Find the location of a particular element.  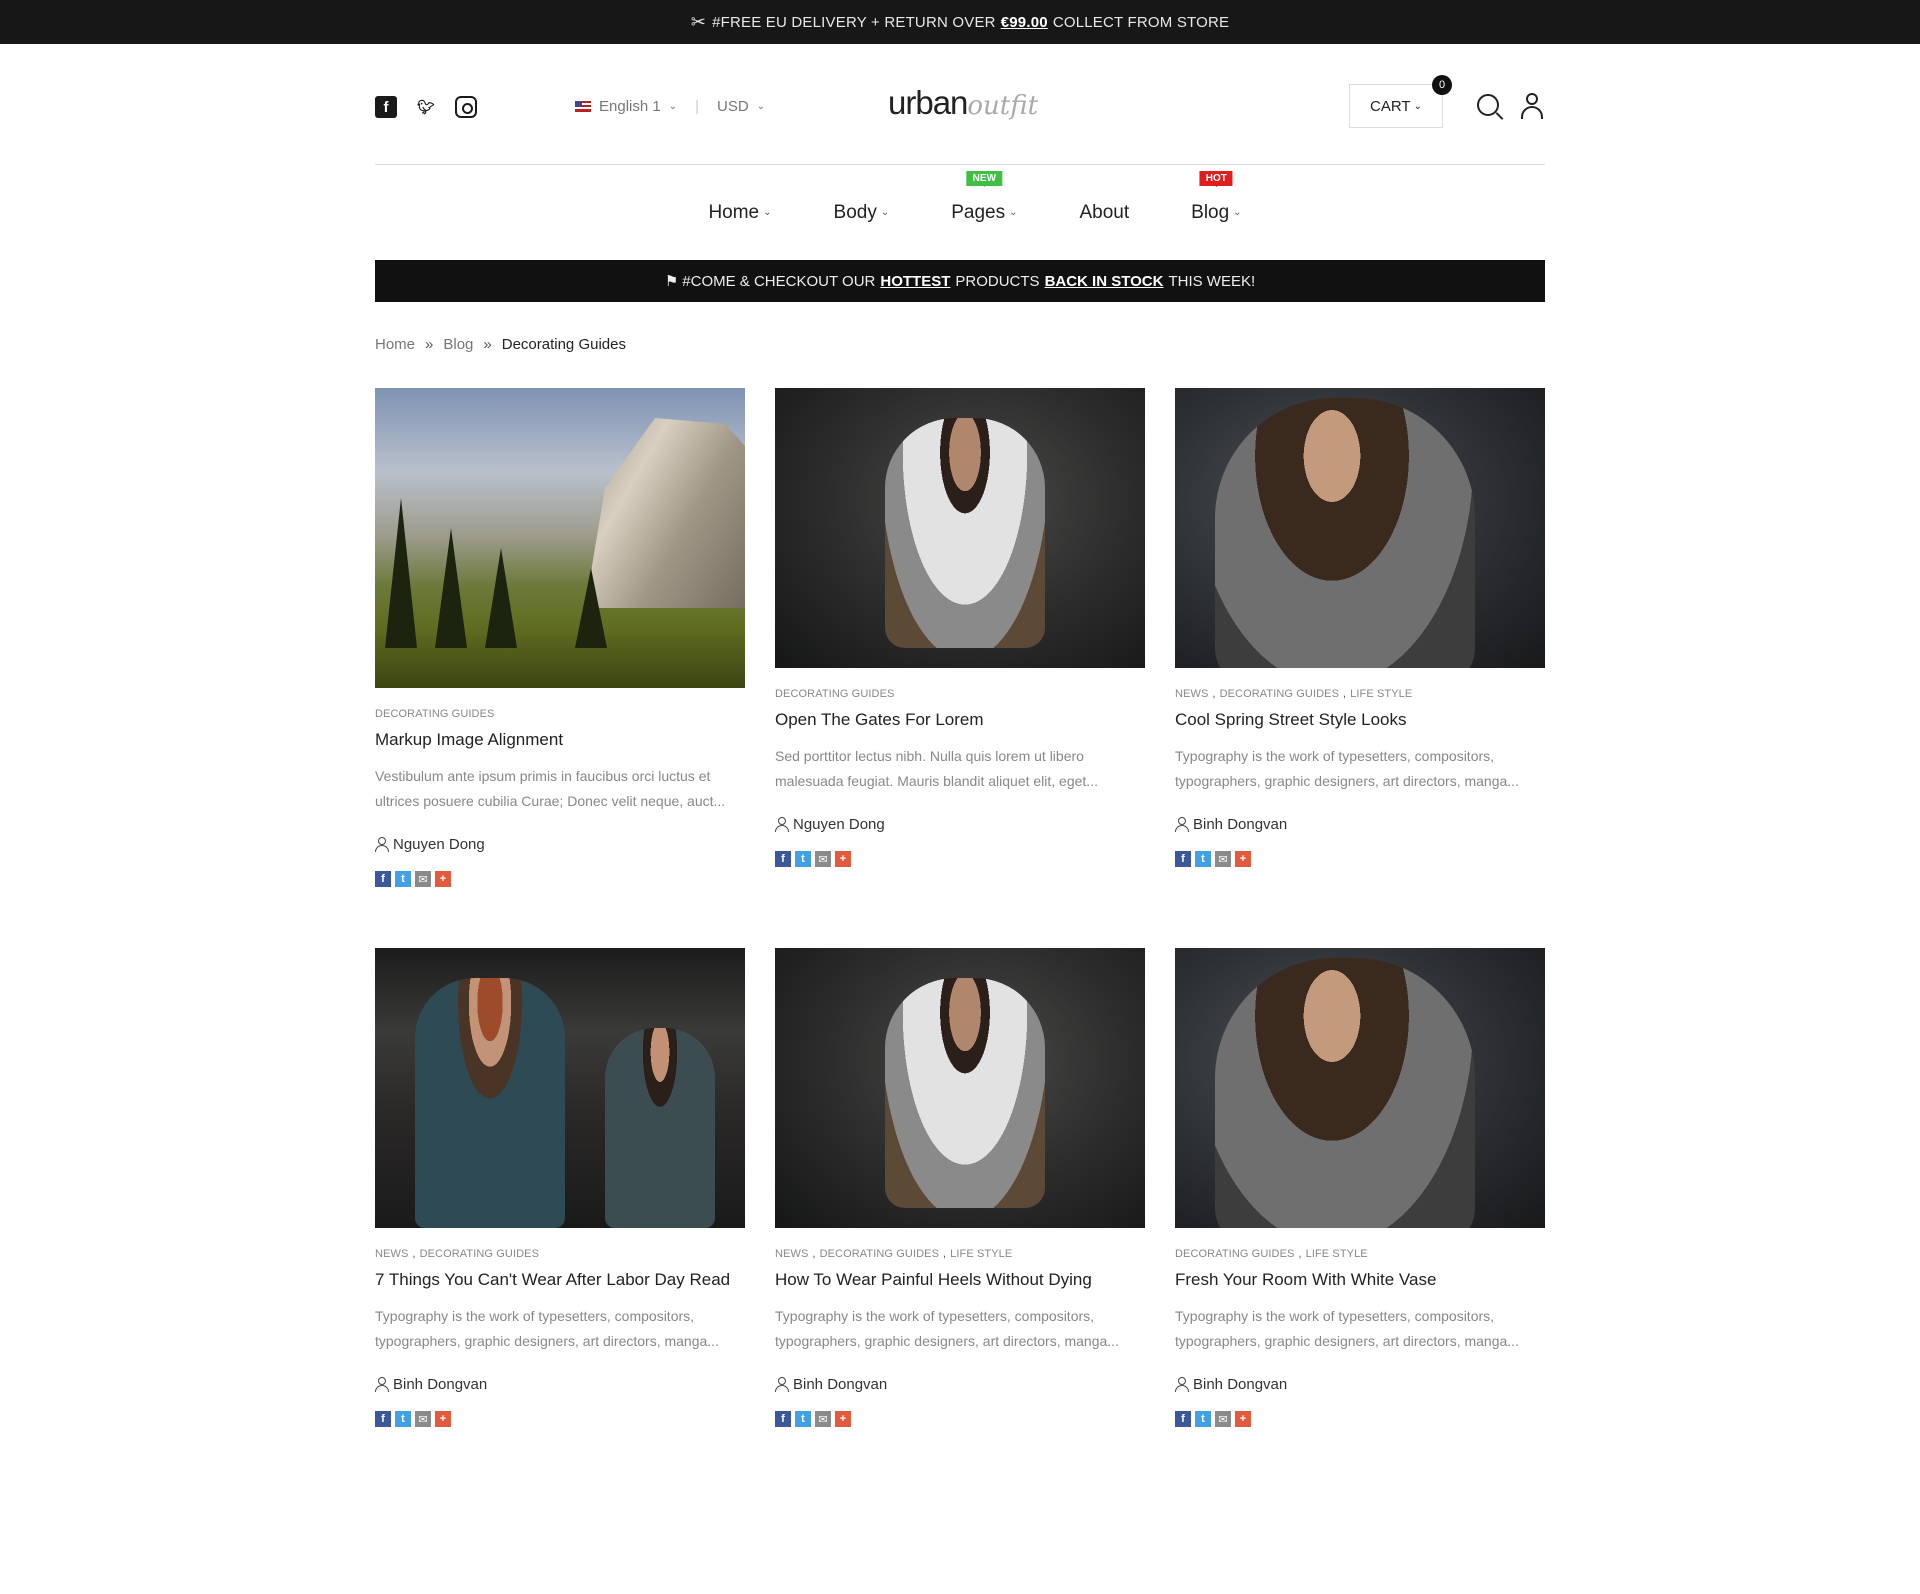

nav-label: About is located at coordinates (1104, 212).